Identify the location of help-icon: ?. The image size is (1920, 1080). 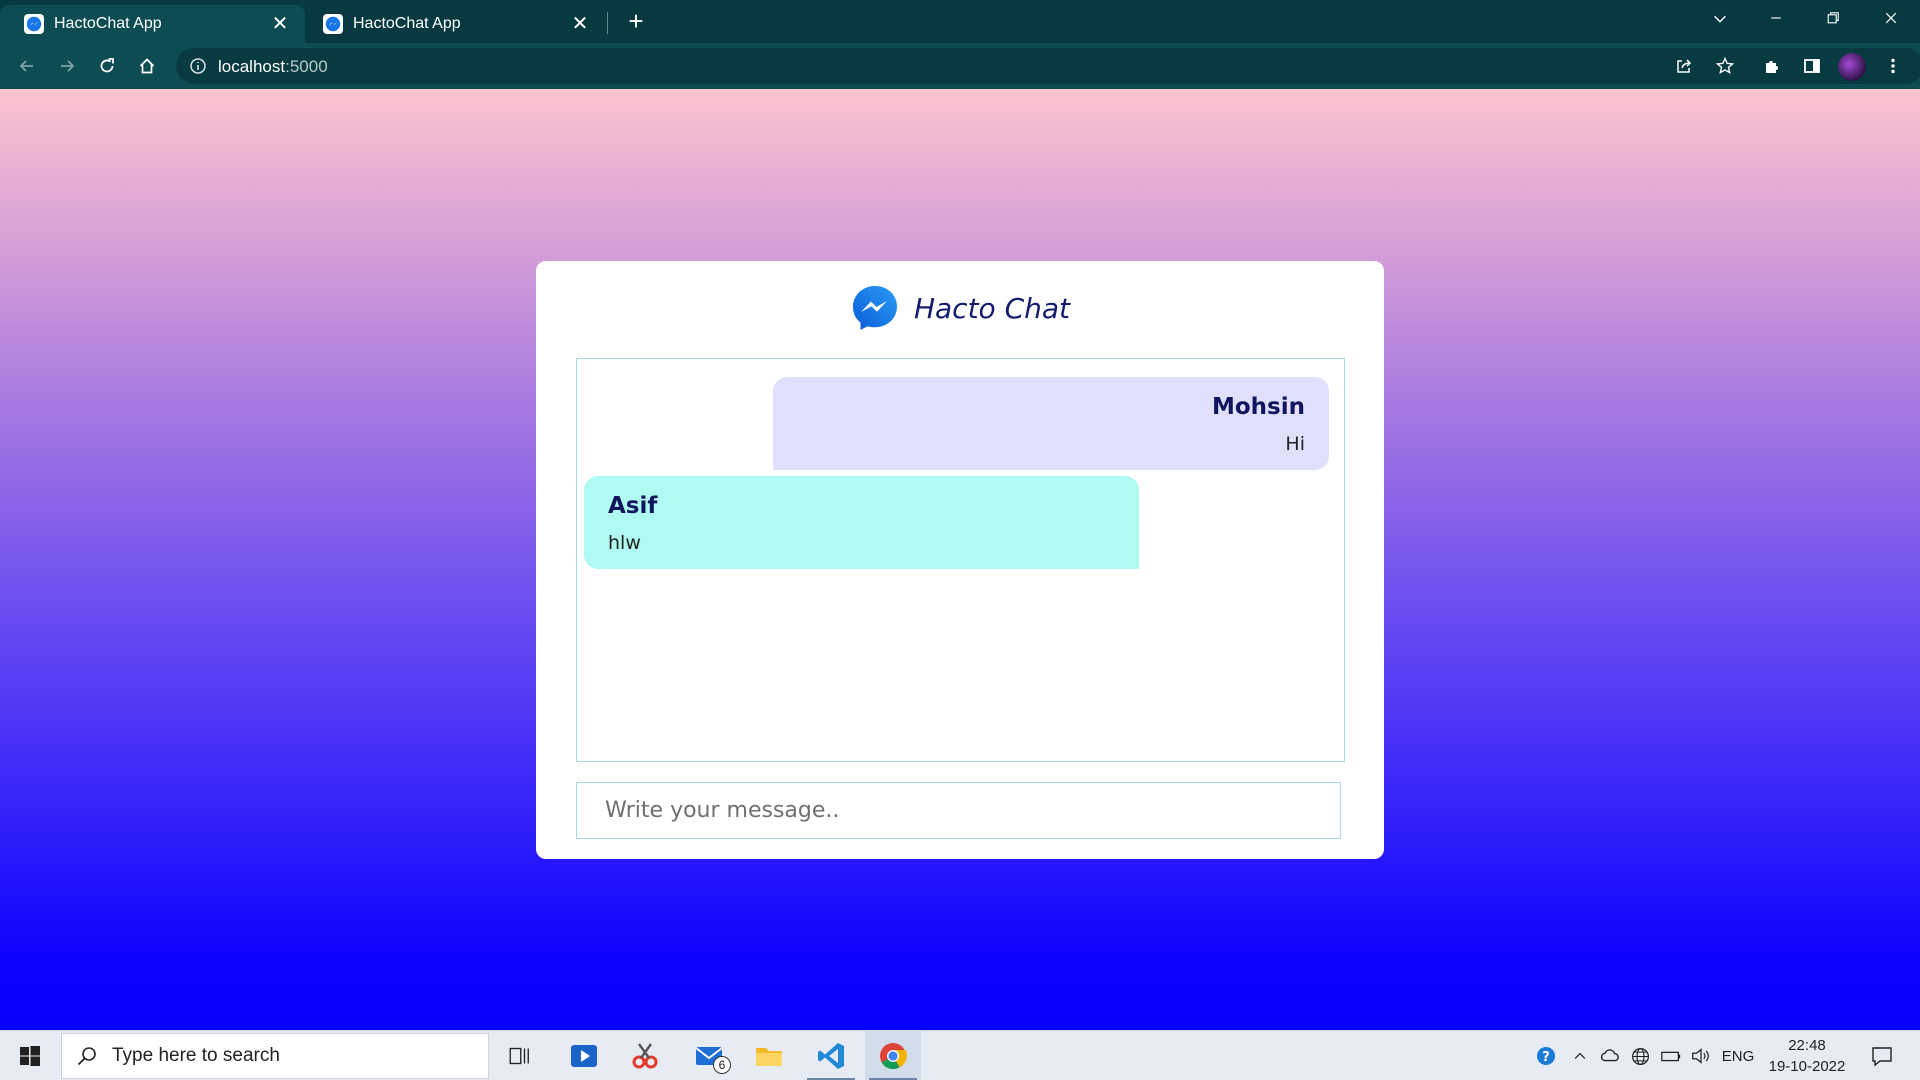
(1547, 1055).